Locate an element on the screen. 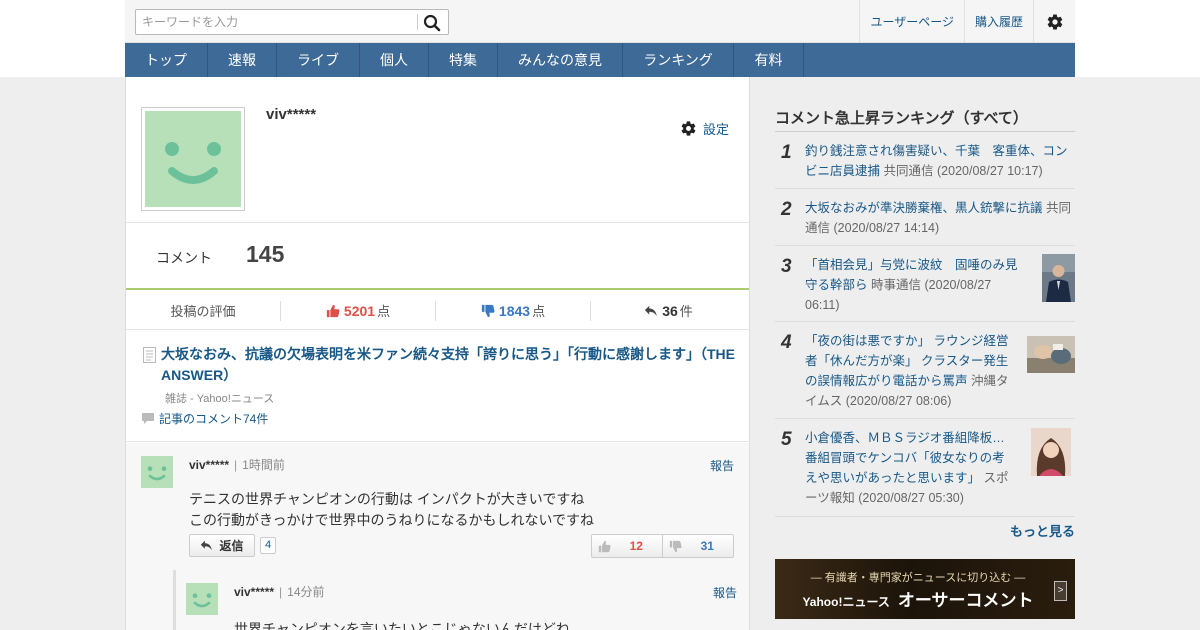 This screenshot has width=1200, height=630. ranking-date: (2020/08/27 05:30) is located at coordinates (911, 498).